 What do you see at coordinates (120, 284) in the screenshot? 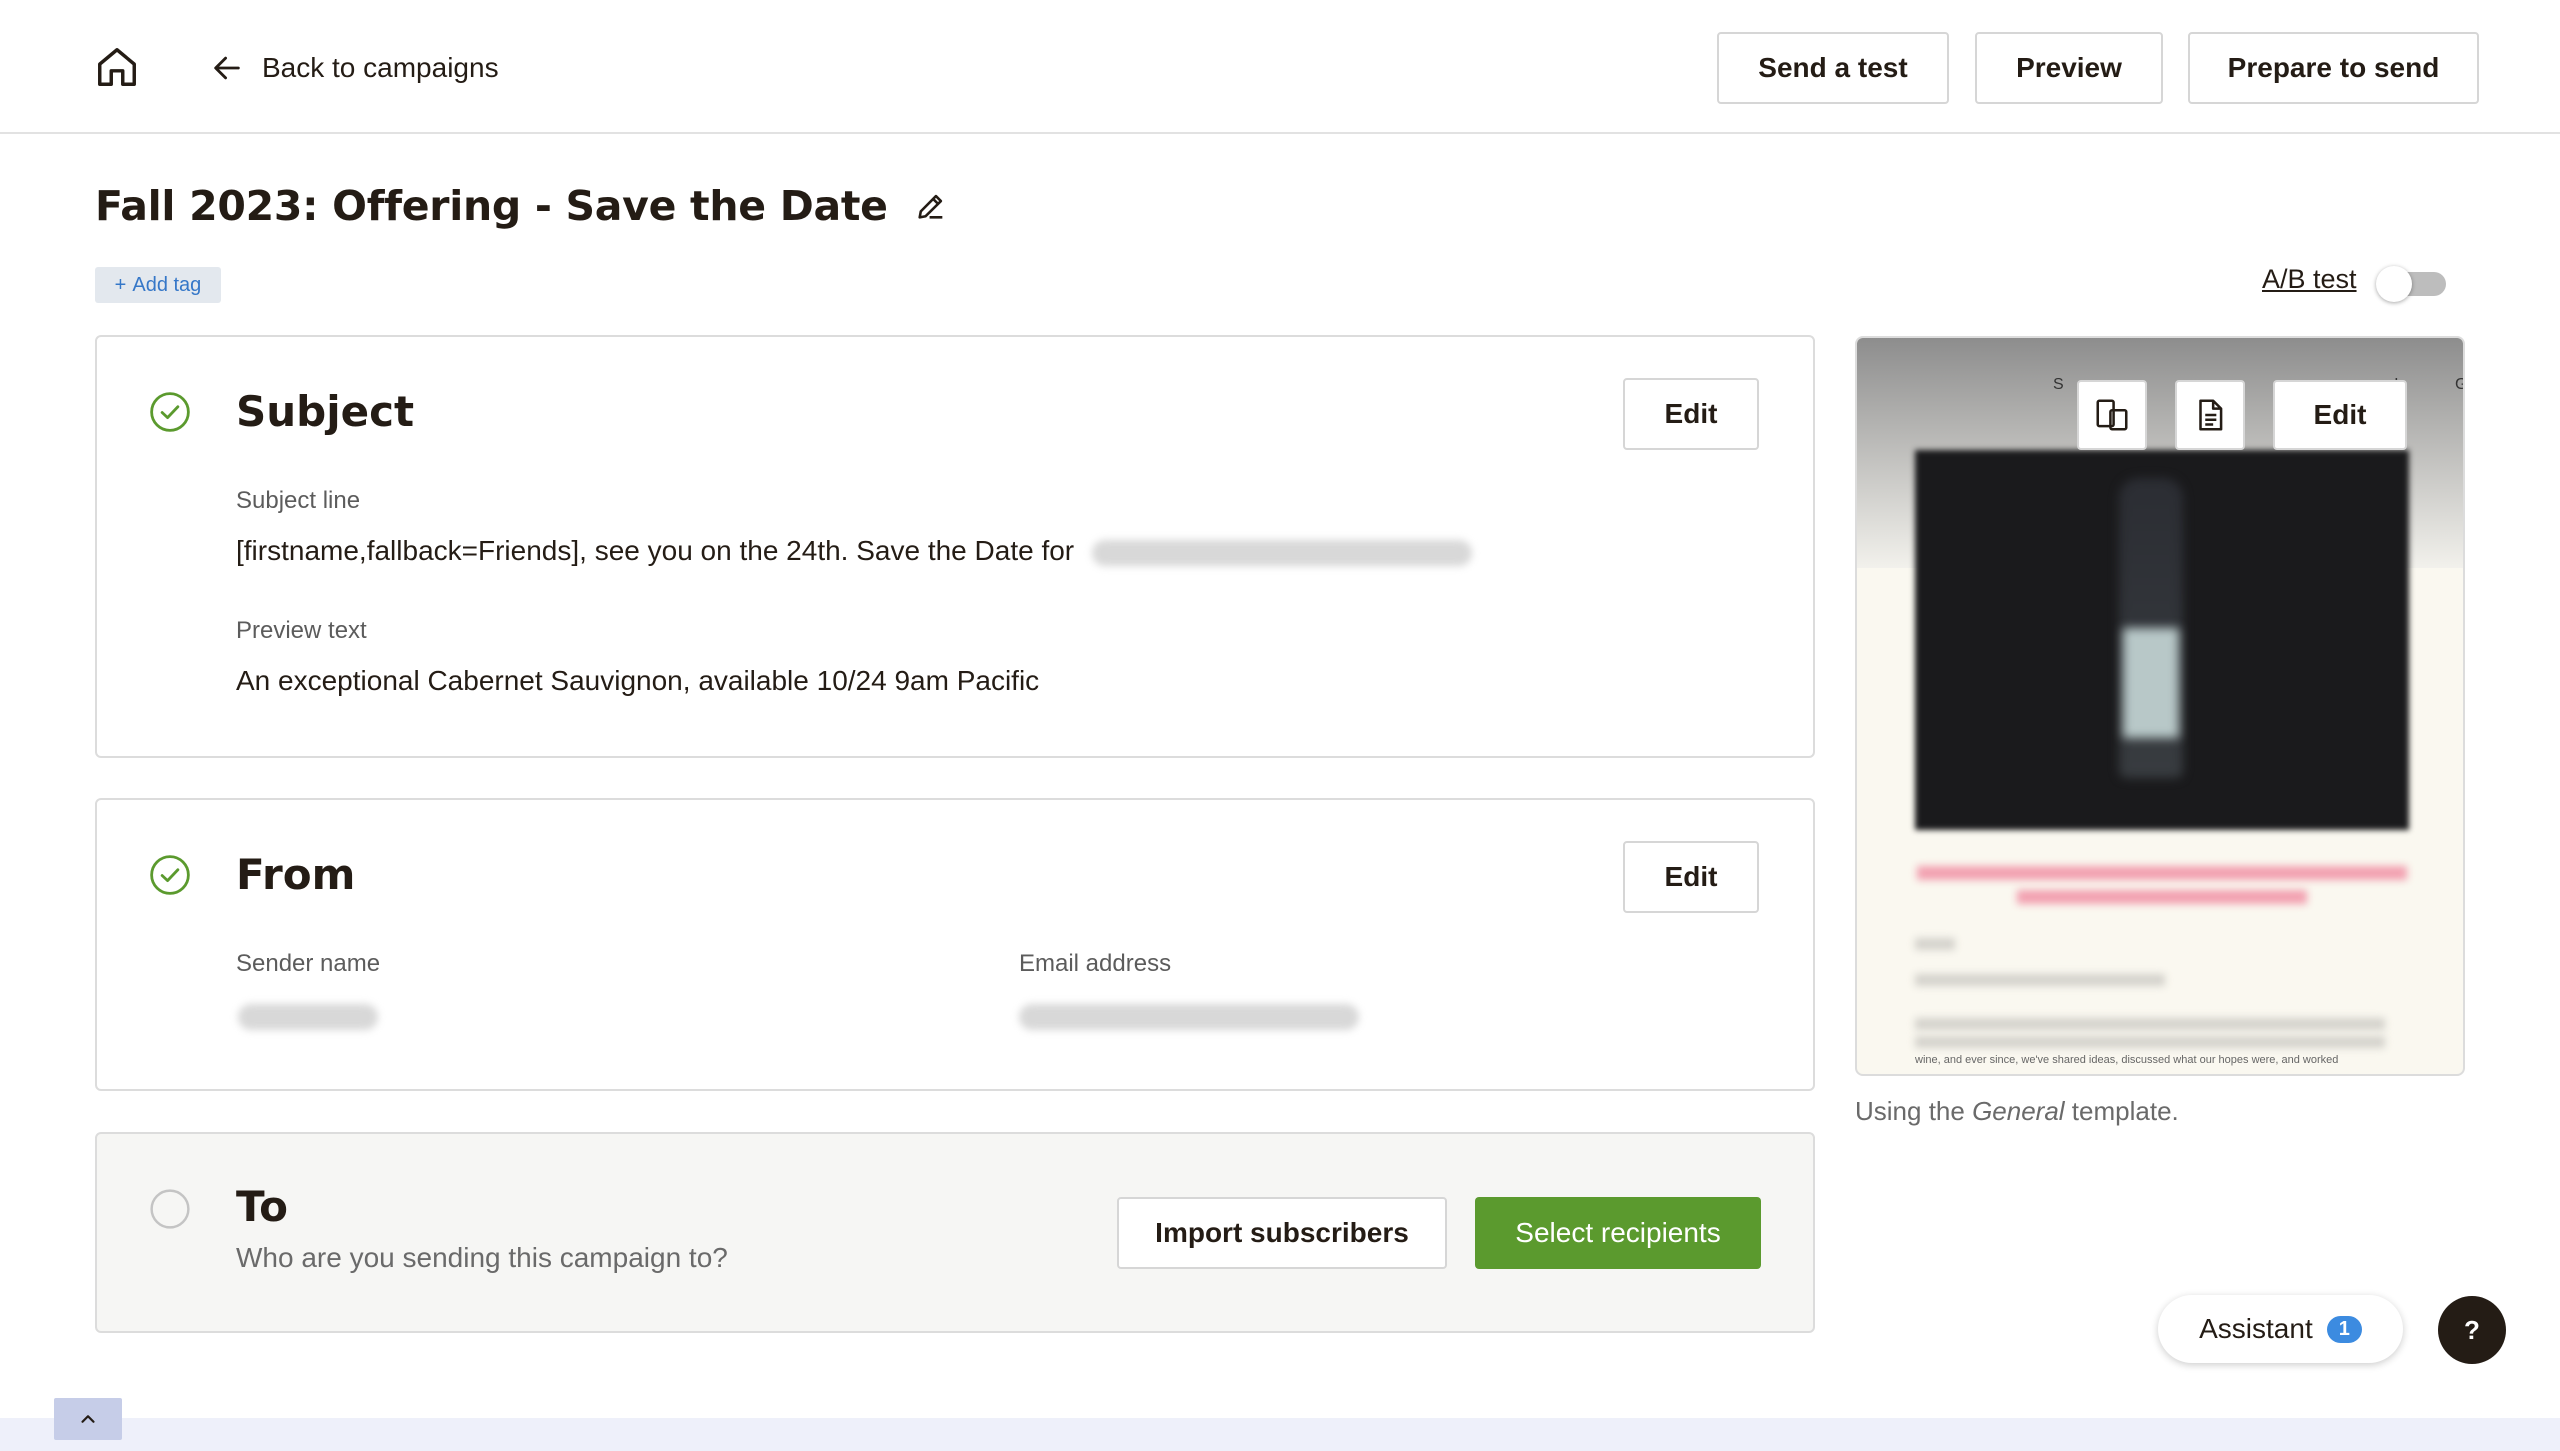
I see `plus-icon: +` at bounding box center [120, 284].